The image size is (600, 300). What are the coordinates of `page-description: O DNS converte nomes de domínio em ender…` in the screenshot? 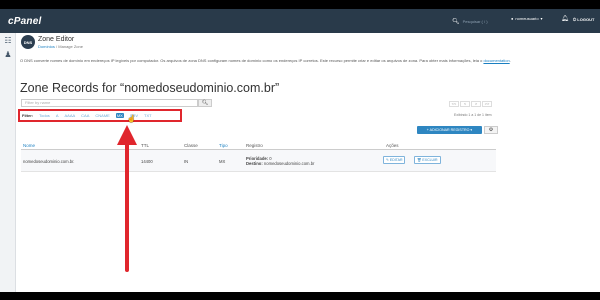 It's located at (265, 60).